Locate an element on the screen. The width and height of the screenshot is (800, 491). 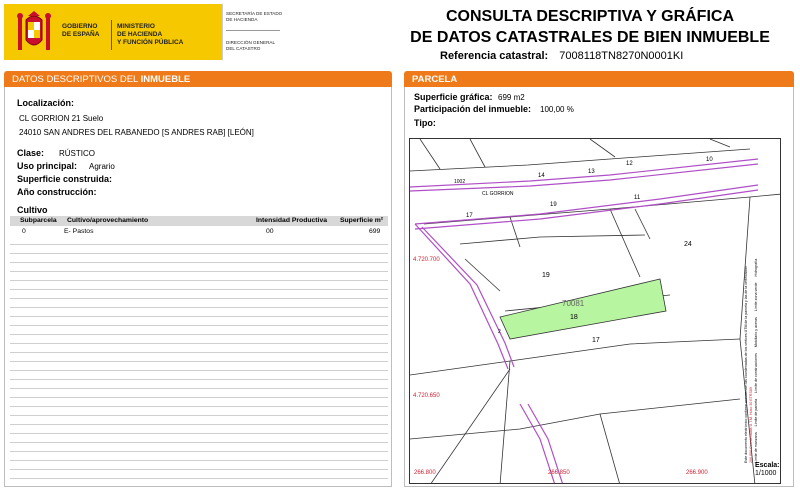
th-superficie: Superficie m² is located at coordinates (362, 220).